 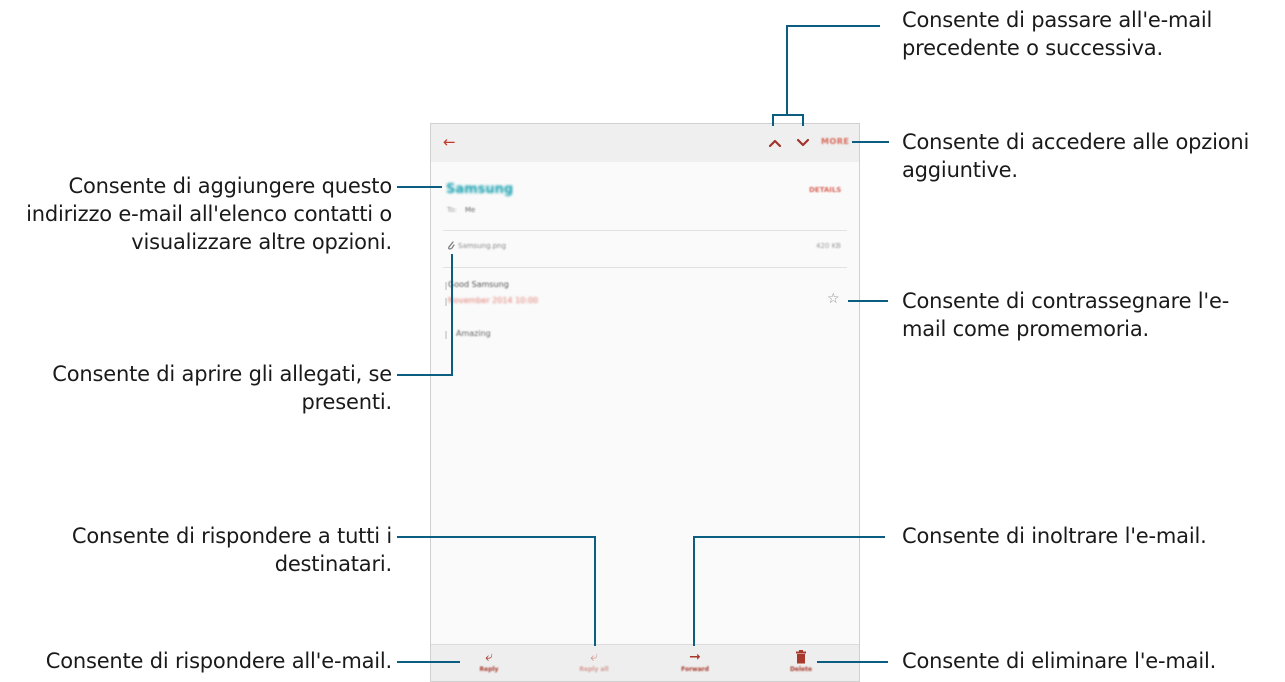 I want to click on app-bar: ← MORE, so click(x=645, y=143).